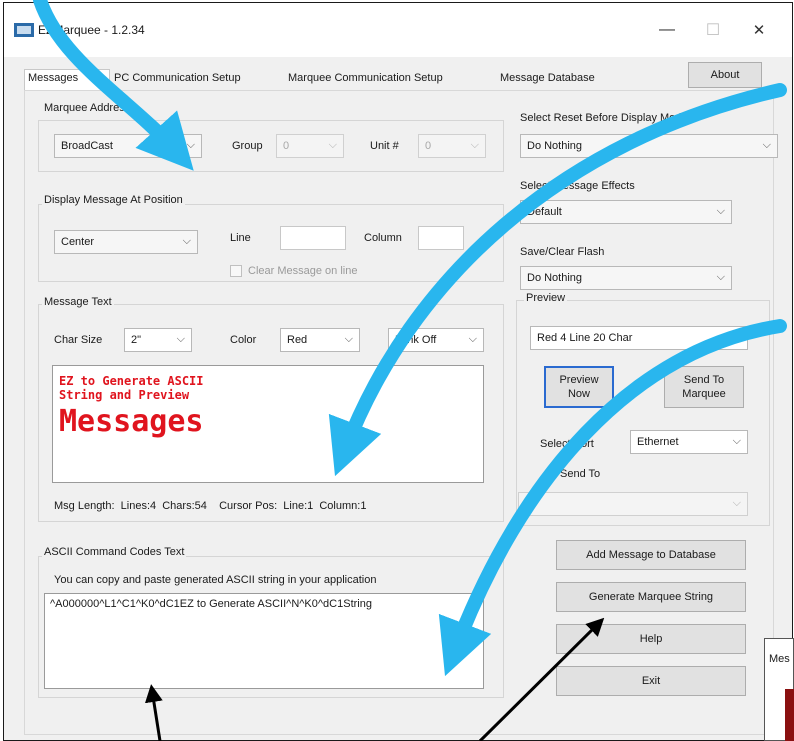 This screenshot has height=741, width=794. What do you see at coordinates (585, 338) in the screenshot?
I see `preview-type-value: Red 4 Line 20 Char` at bounding box center [585, 338].